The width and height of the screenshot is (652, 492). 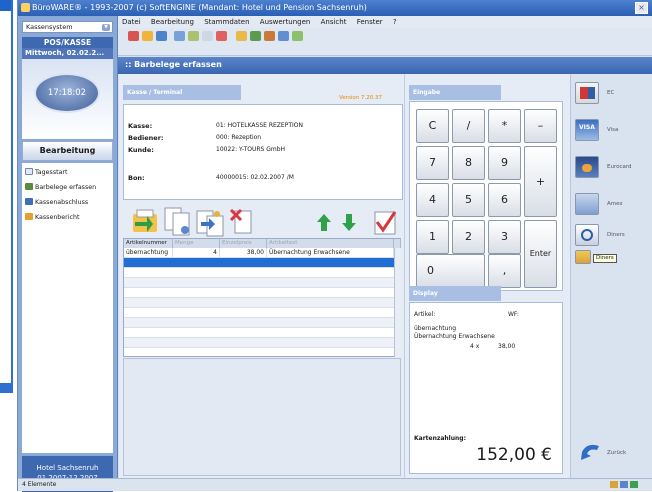 What do you see at coordinates (587, 235) in the screenshot?
I see `diners-card-icon` at bounding box center [587, 235].